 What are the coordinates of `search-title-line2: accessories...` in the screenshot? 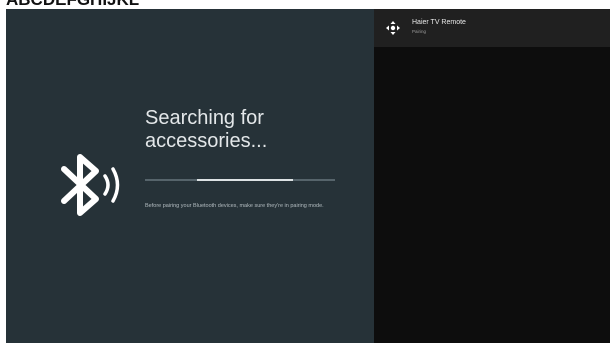 It's located at (206, 141).